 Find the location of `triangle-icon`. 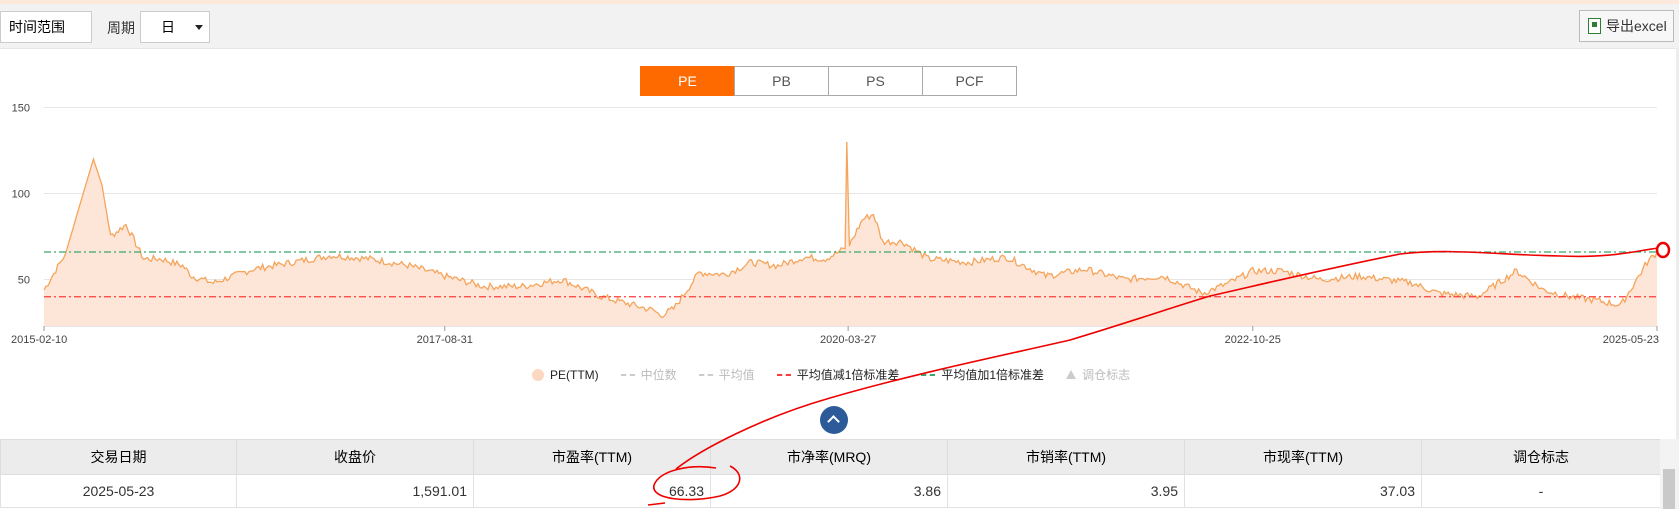

triangle-icon is located at coordinates (1071, 374).